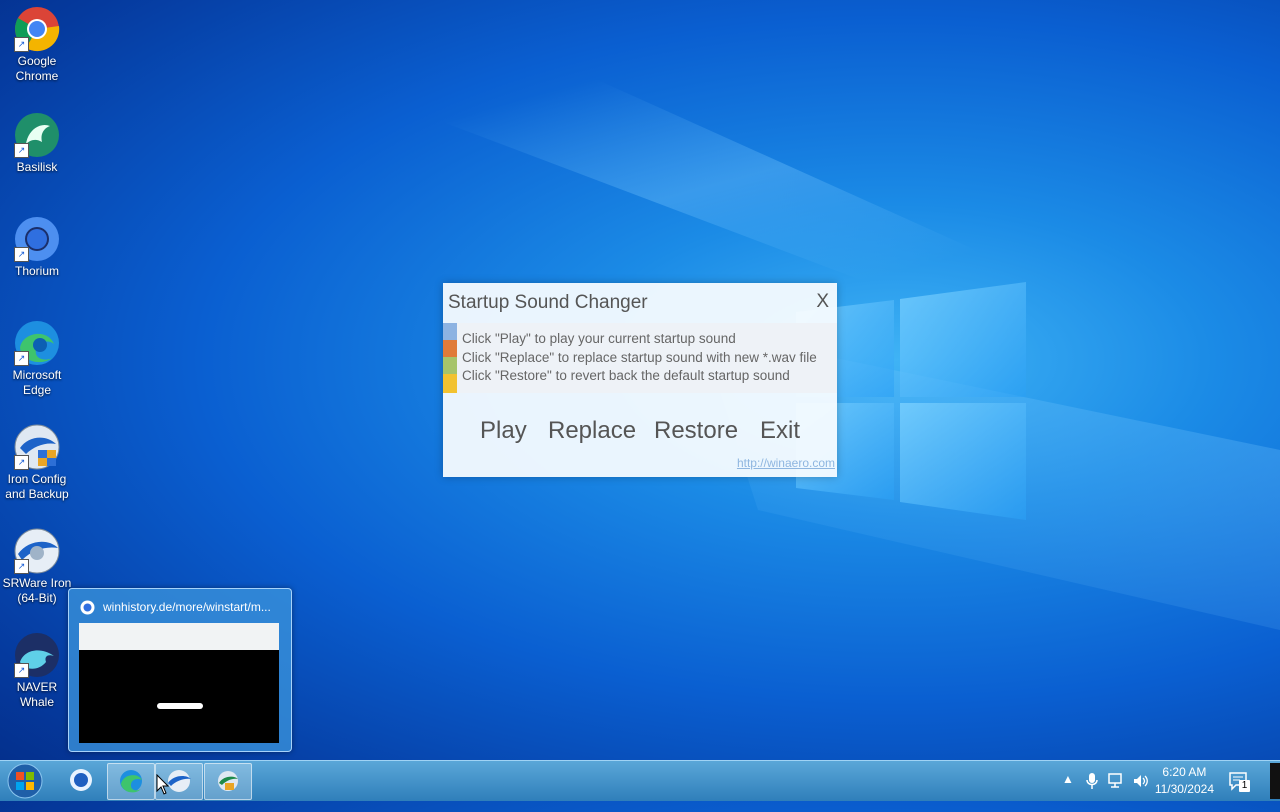  Describe the element at coordinates (696, 431) in the screenshot. I see `restore-button: Restore` at that location.